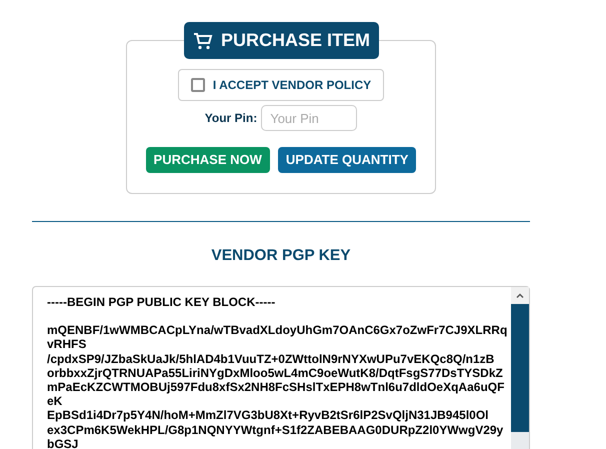 This screenshot has width=606, height=449. I want to click on policy-checkbox: I ACCEPT VENDOR POLICY, so click(281, 85).